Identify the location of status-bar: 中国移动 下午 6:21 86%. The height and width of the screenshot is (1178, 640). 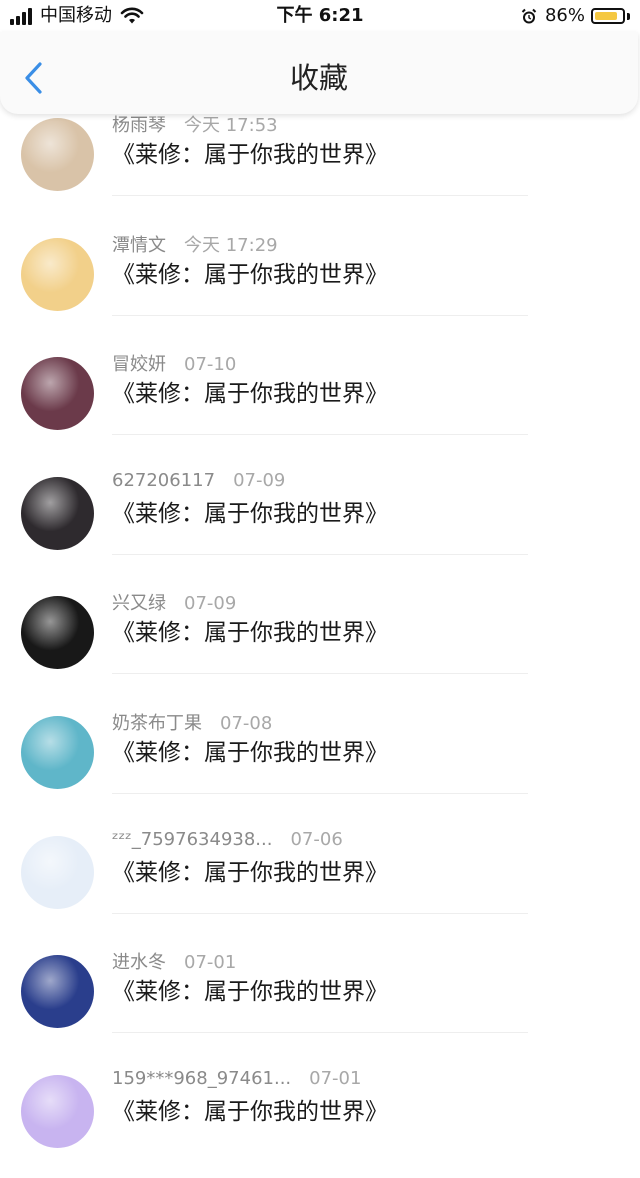
(320, 16).